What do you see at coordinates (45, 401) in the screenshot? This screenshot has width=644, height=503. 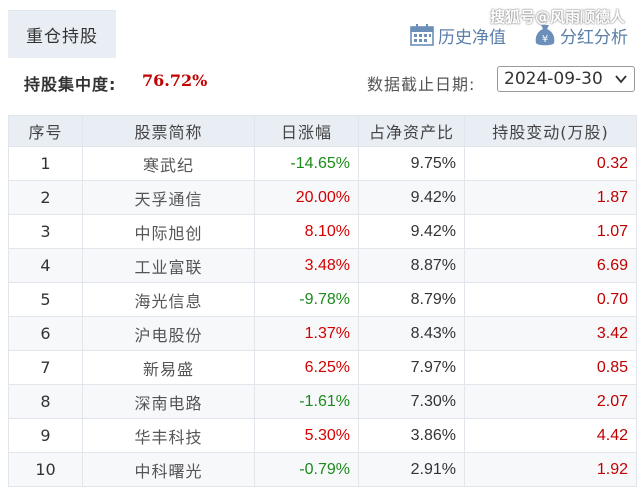 I see `row-index: 8` at bounding box center [45, 401].